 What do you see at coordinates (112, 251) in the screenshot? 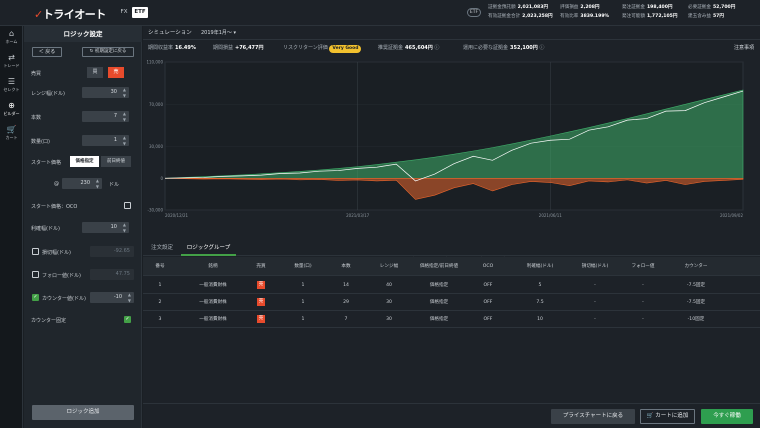
I see `loss-input: -92.65` at bounding box center [112, 251].